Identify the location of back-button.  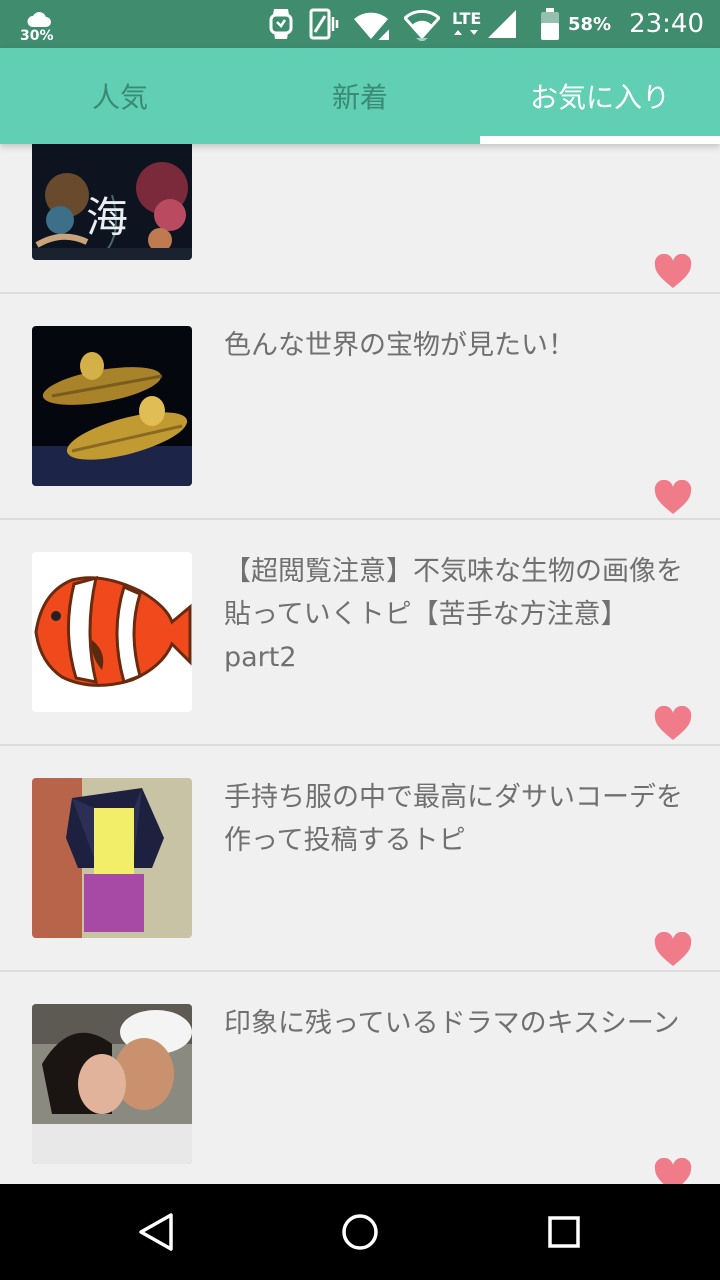
(156, 1232).